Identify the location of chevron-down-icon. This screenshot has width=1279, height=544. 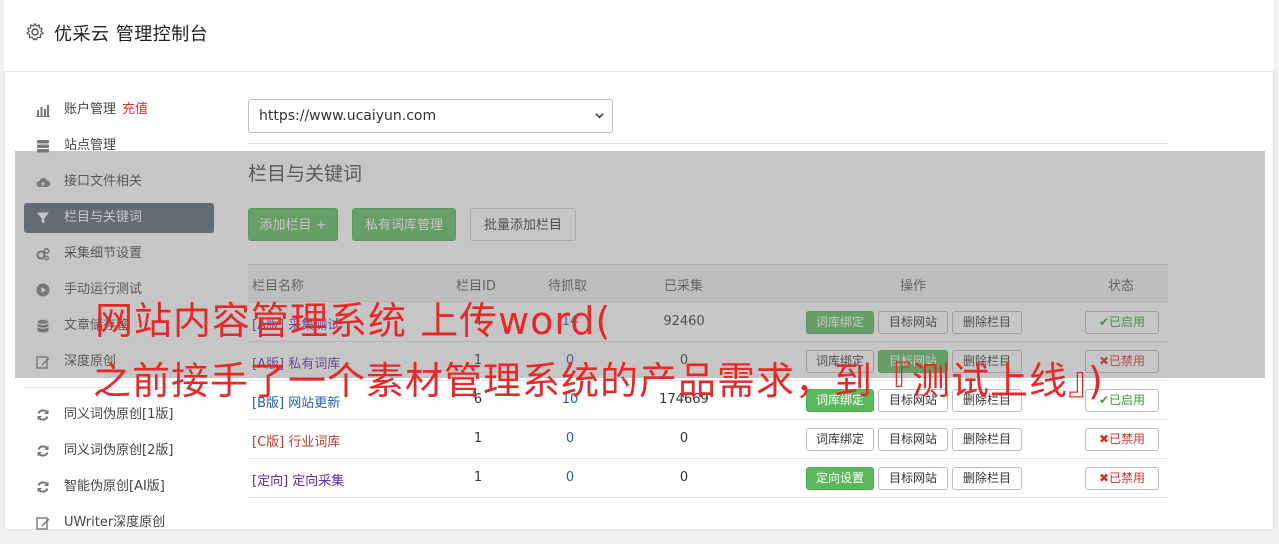
(599, 116).